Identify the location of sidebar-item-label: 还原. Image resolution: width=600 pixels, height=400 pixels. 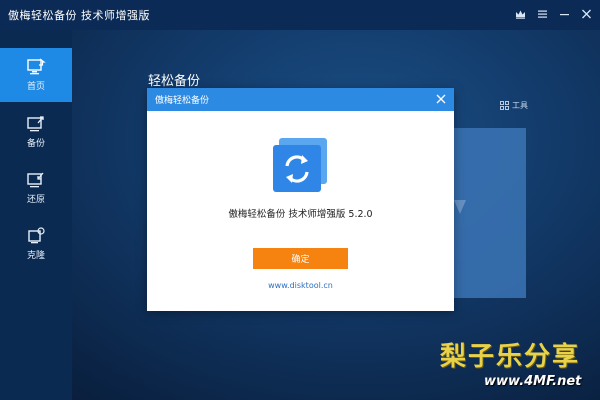
(35, 200).